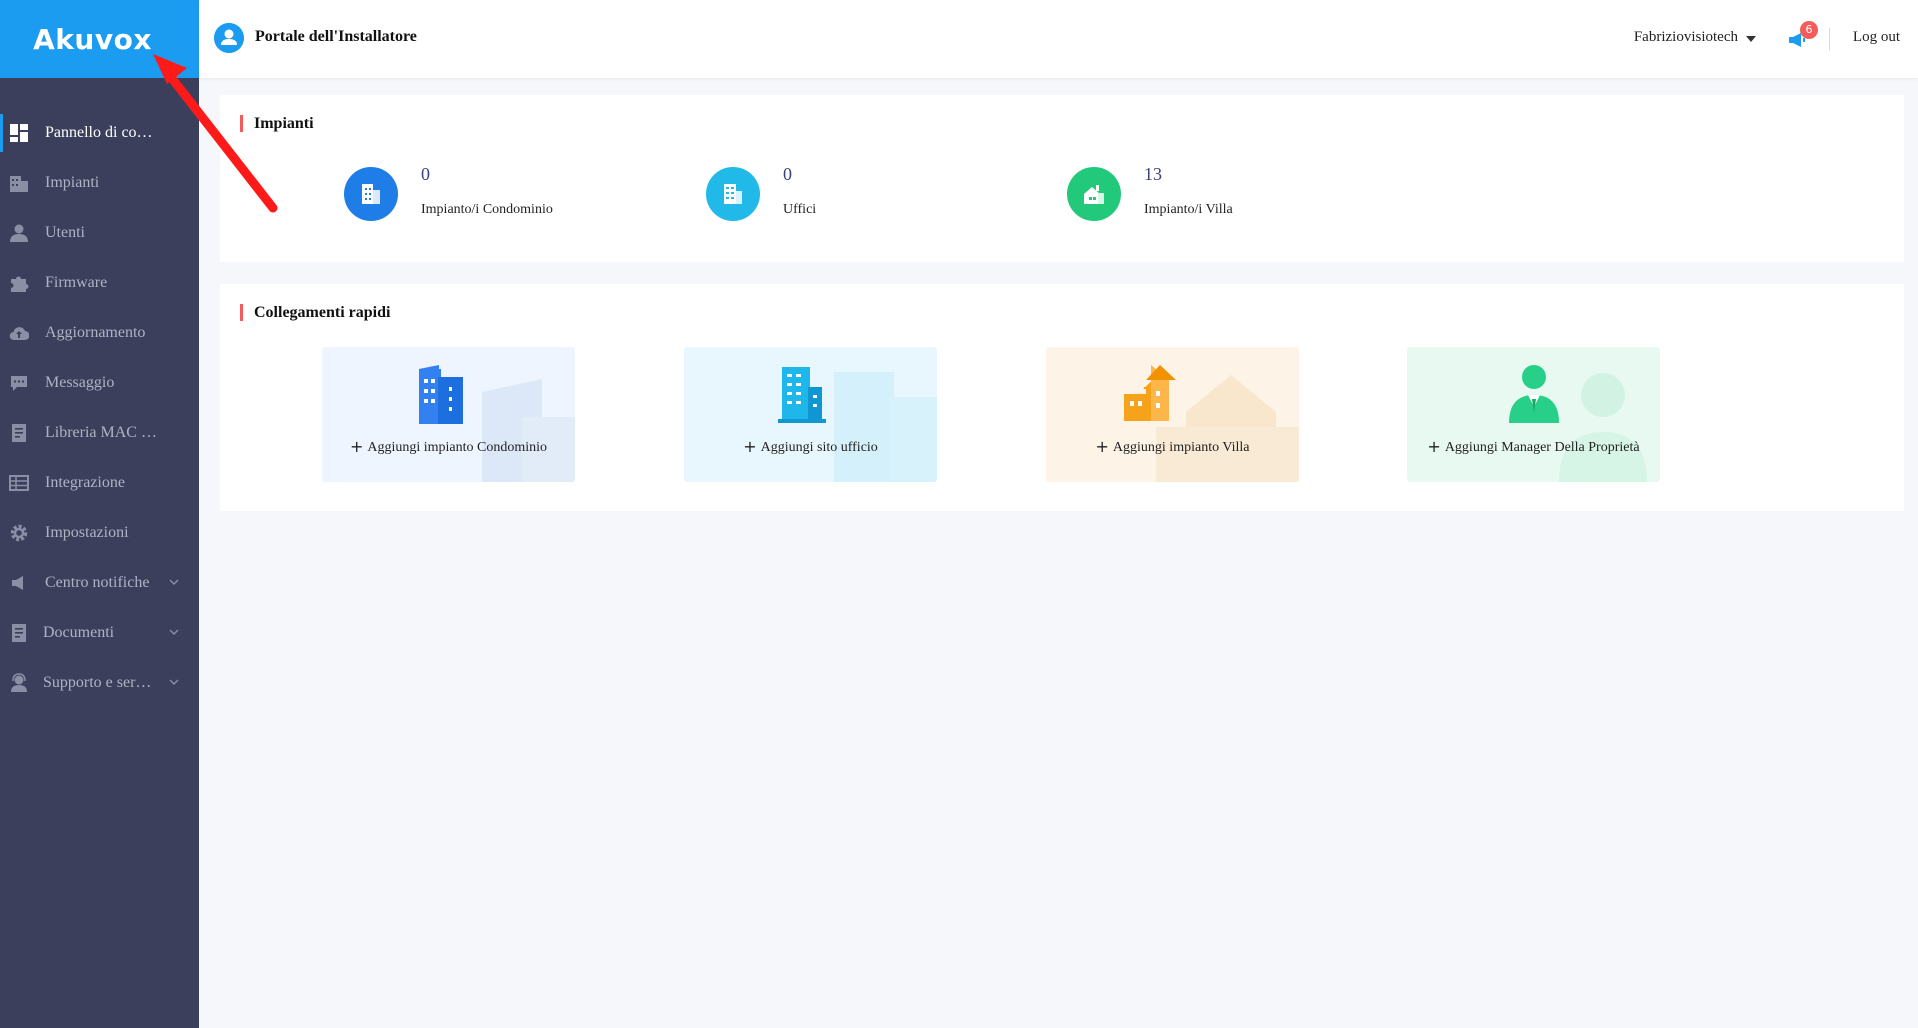 Image resolution: width=1918 pixels, height=1028 pixels. I want to click on notification-badge: 6, so click(1809, 30).